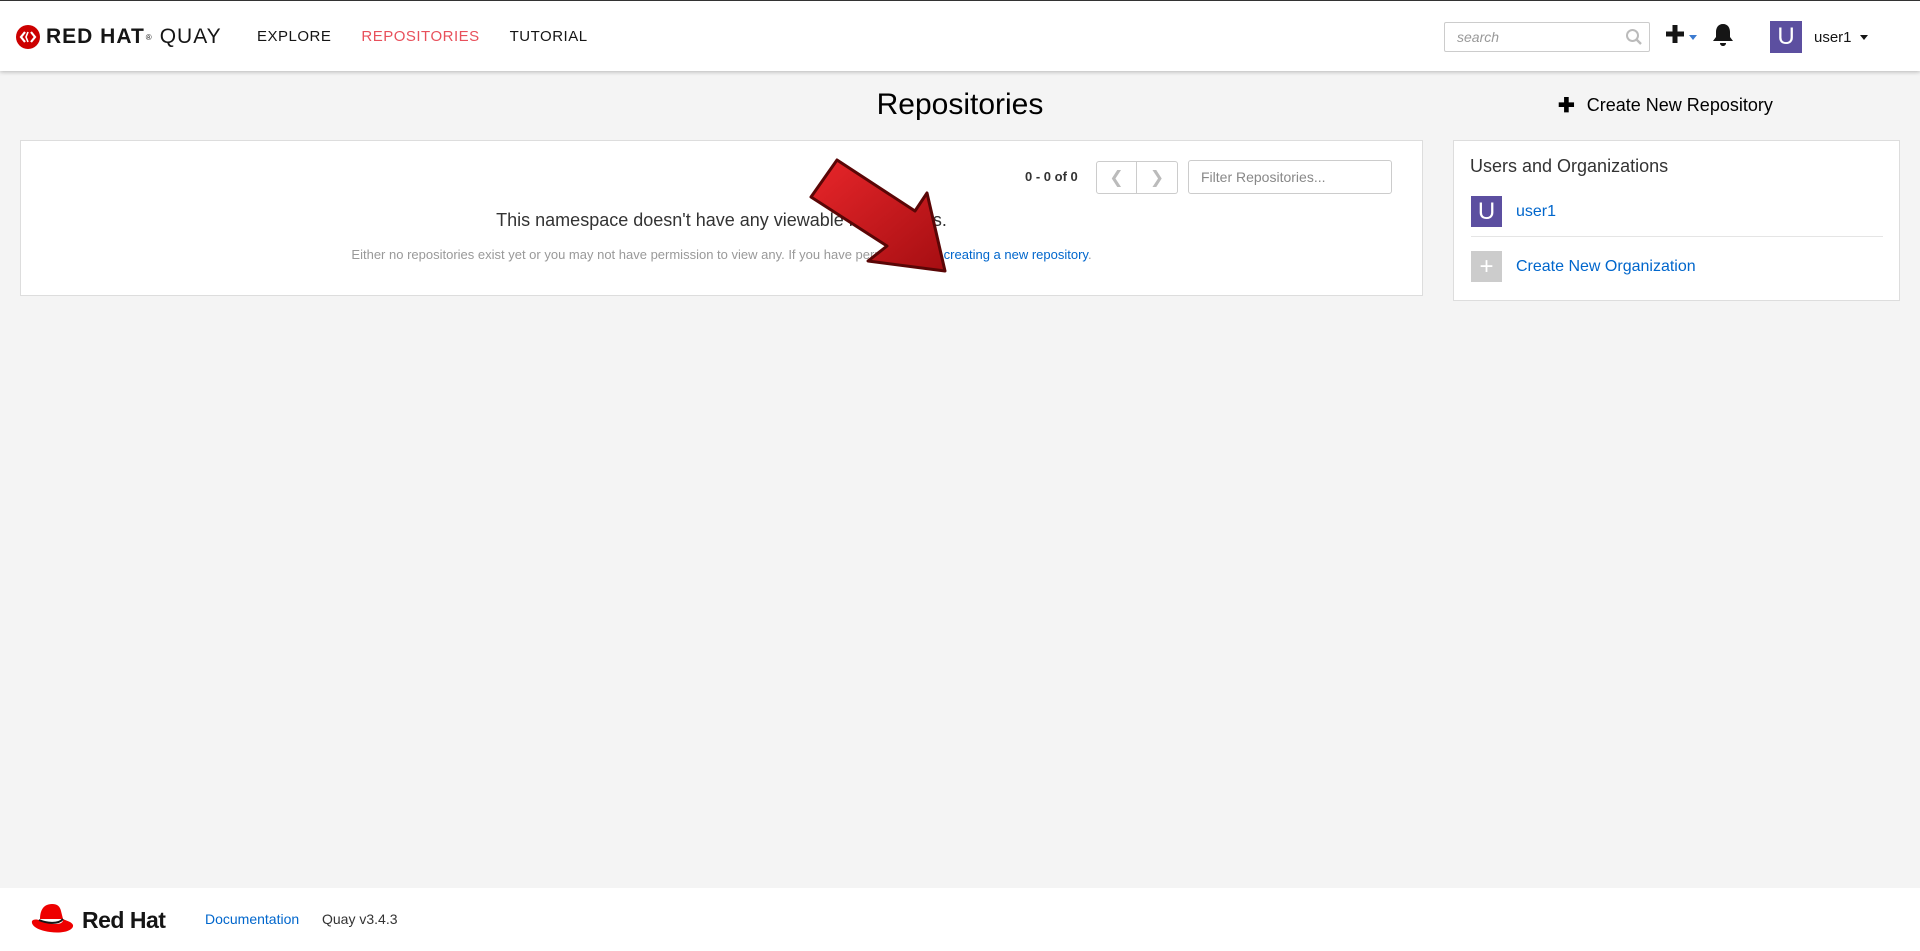  Describe the element at coordinates (1677, 236) in the screenshot. I see `divider` at that location.